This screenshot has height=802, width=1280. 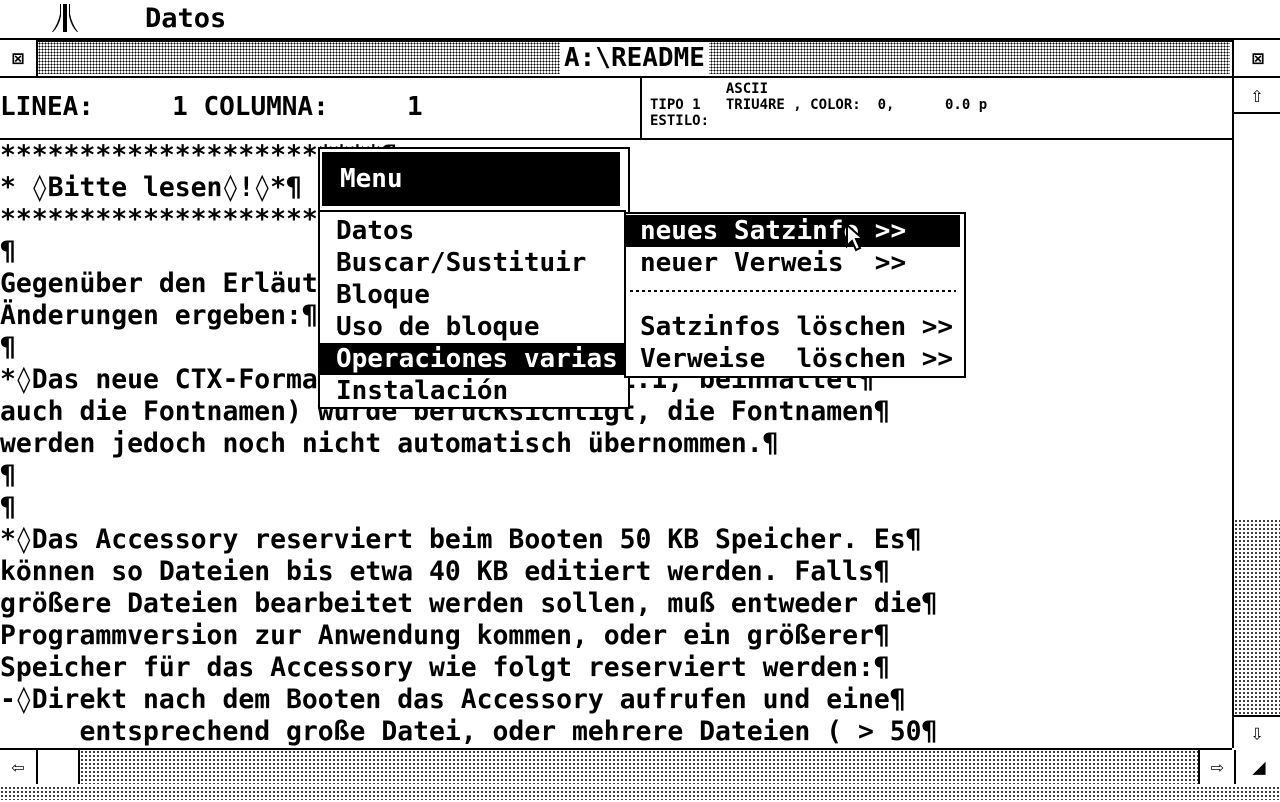 I want to click on font-type-color: TIPO 1 TRIU4RE , COLOR: 0, 0.0 p, so click(x=819, y=105).